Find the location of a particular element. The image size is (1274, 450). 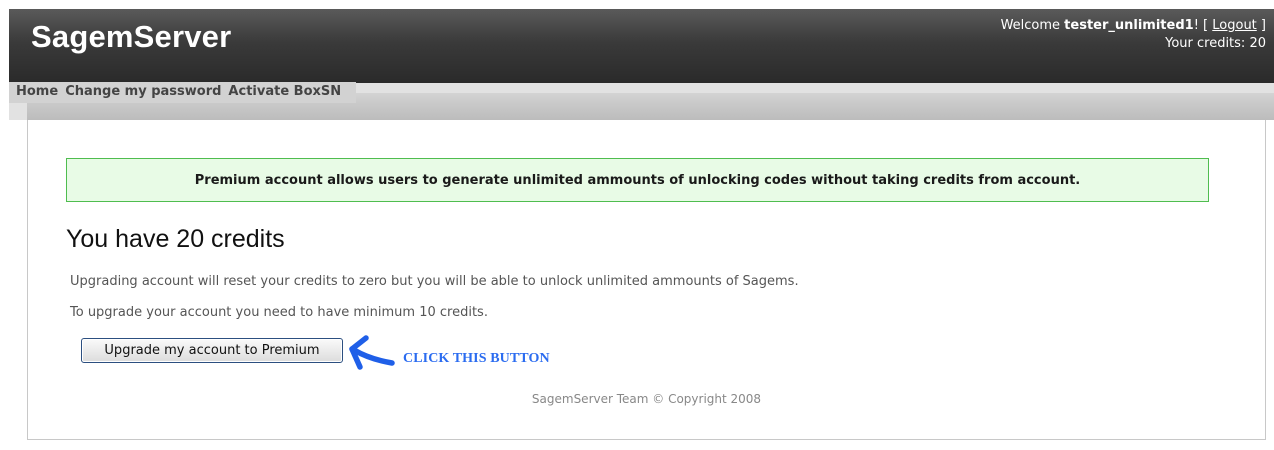

welcome-suffix: ! [ is located at coordinates (1203, 25).